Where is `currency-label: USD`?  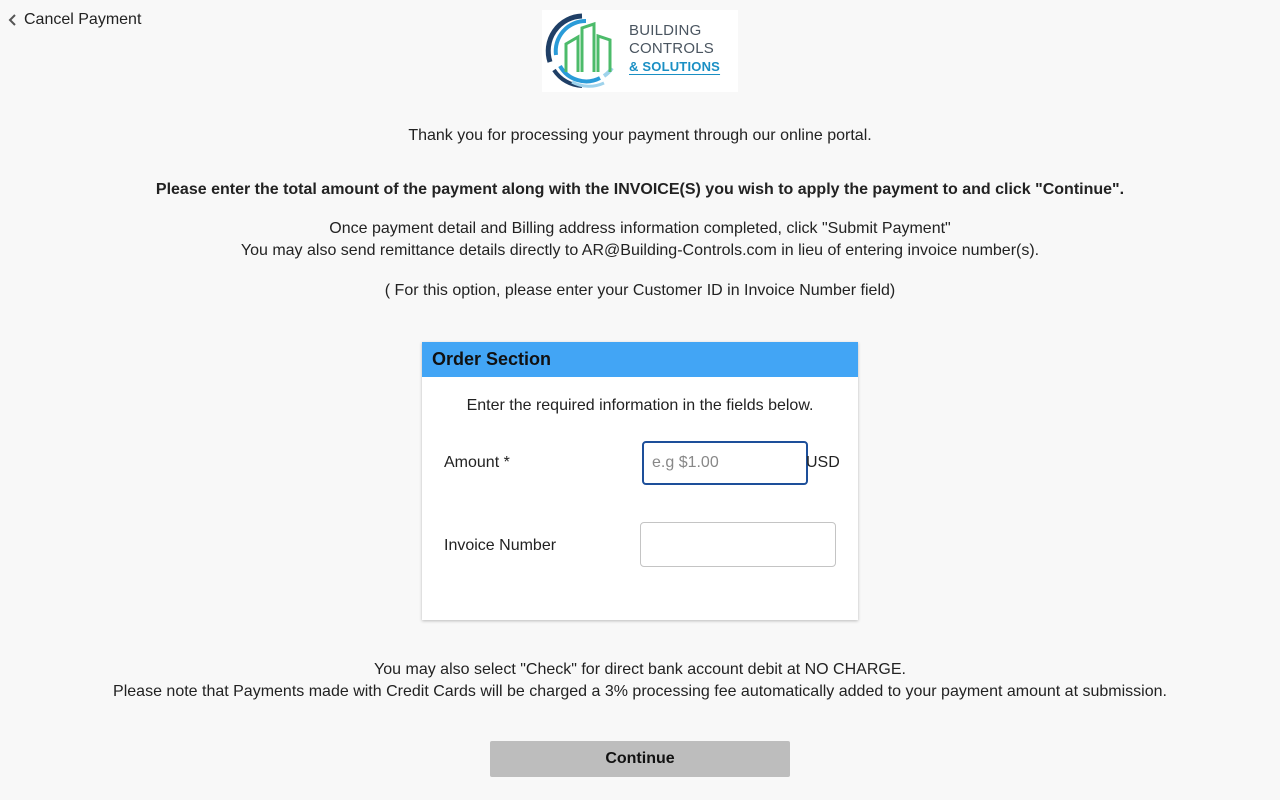 currency-label: USD is located at coordinates (823, 462).